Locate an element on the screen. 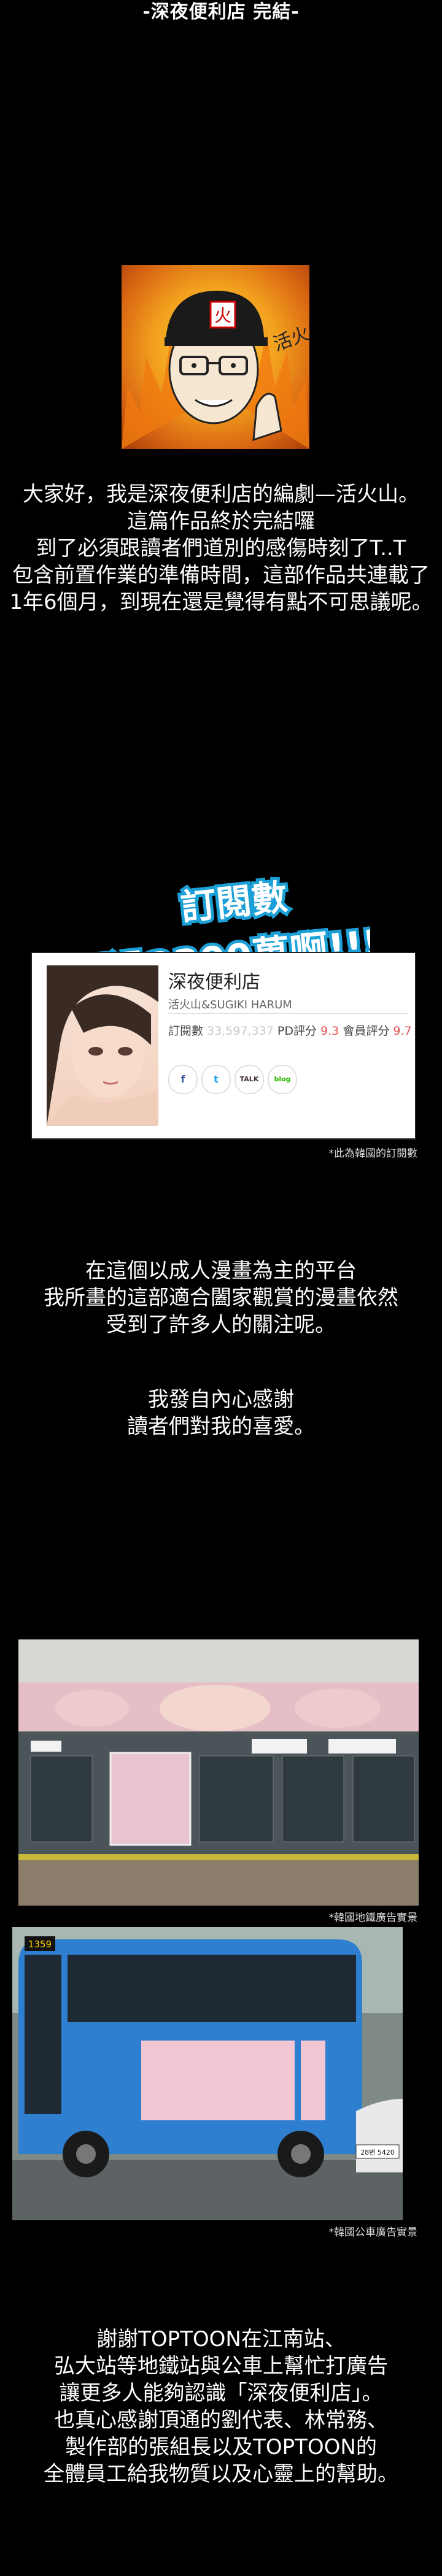  gratitude-line: 讀者們對我的喜愛。 is located at coordinates (221, 1426).